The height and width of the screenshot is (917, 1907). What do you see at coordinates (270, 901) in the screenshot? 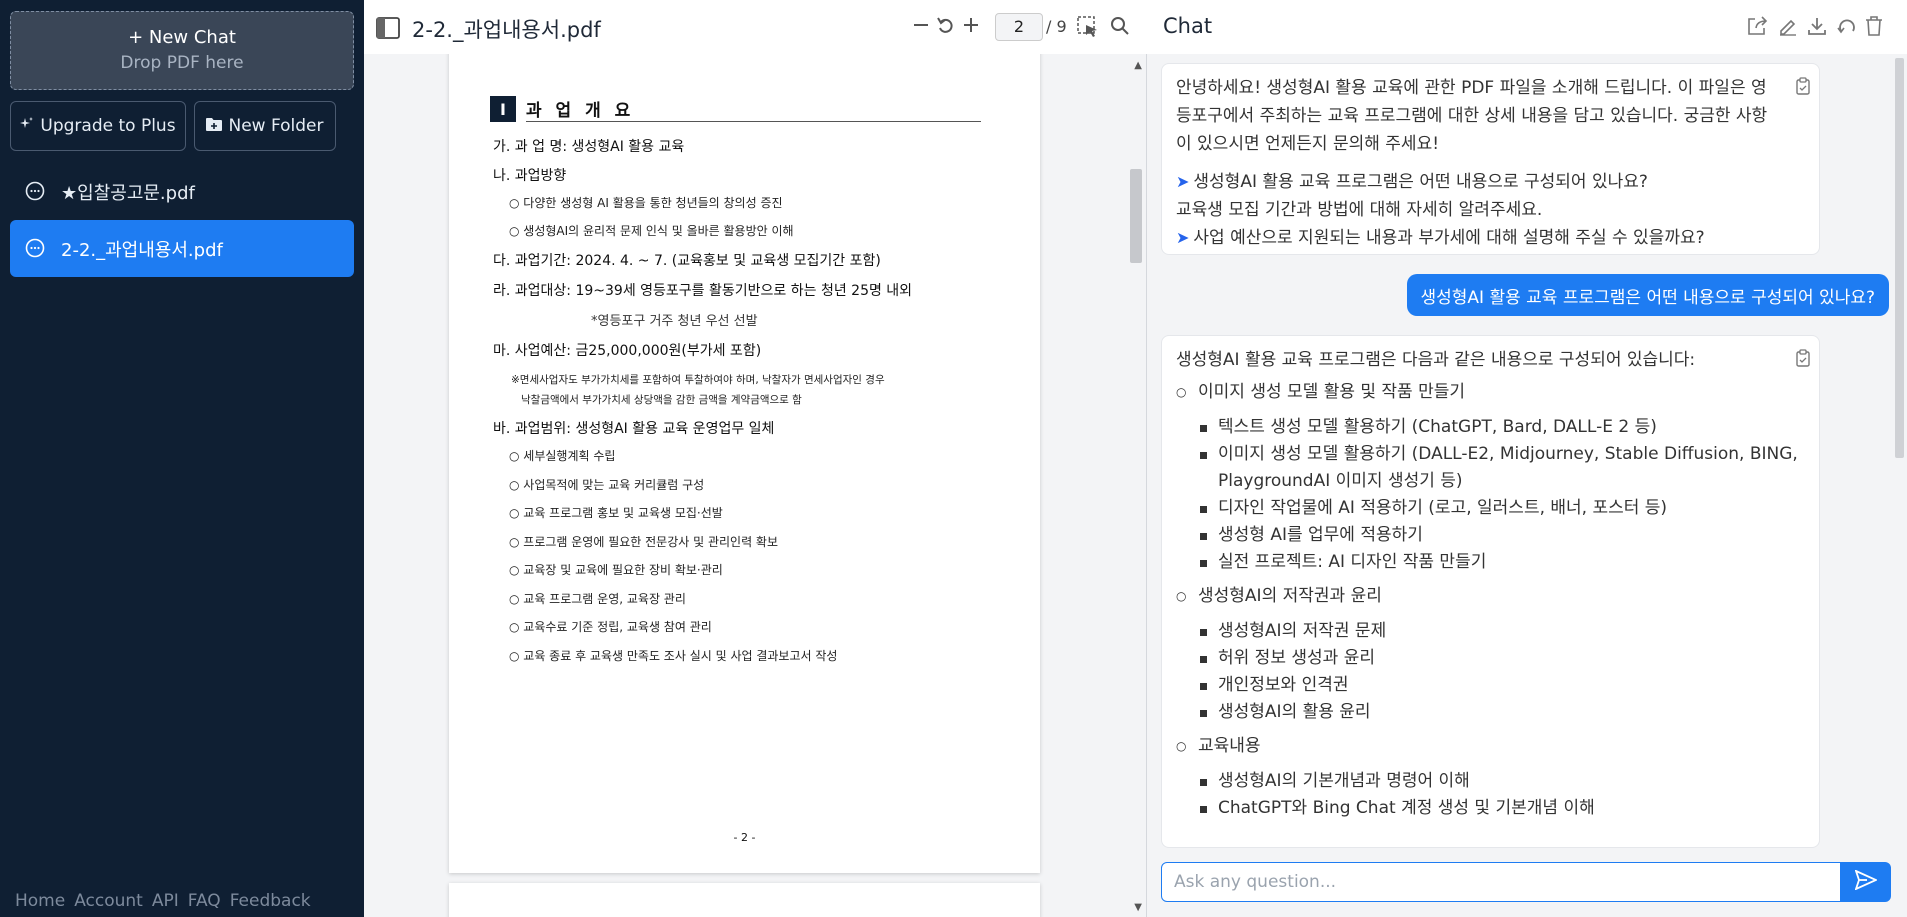
I see `footer-link-feedback: Feedback` at bounding box center [270, 901].